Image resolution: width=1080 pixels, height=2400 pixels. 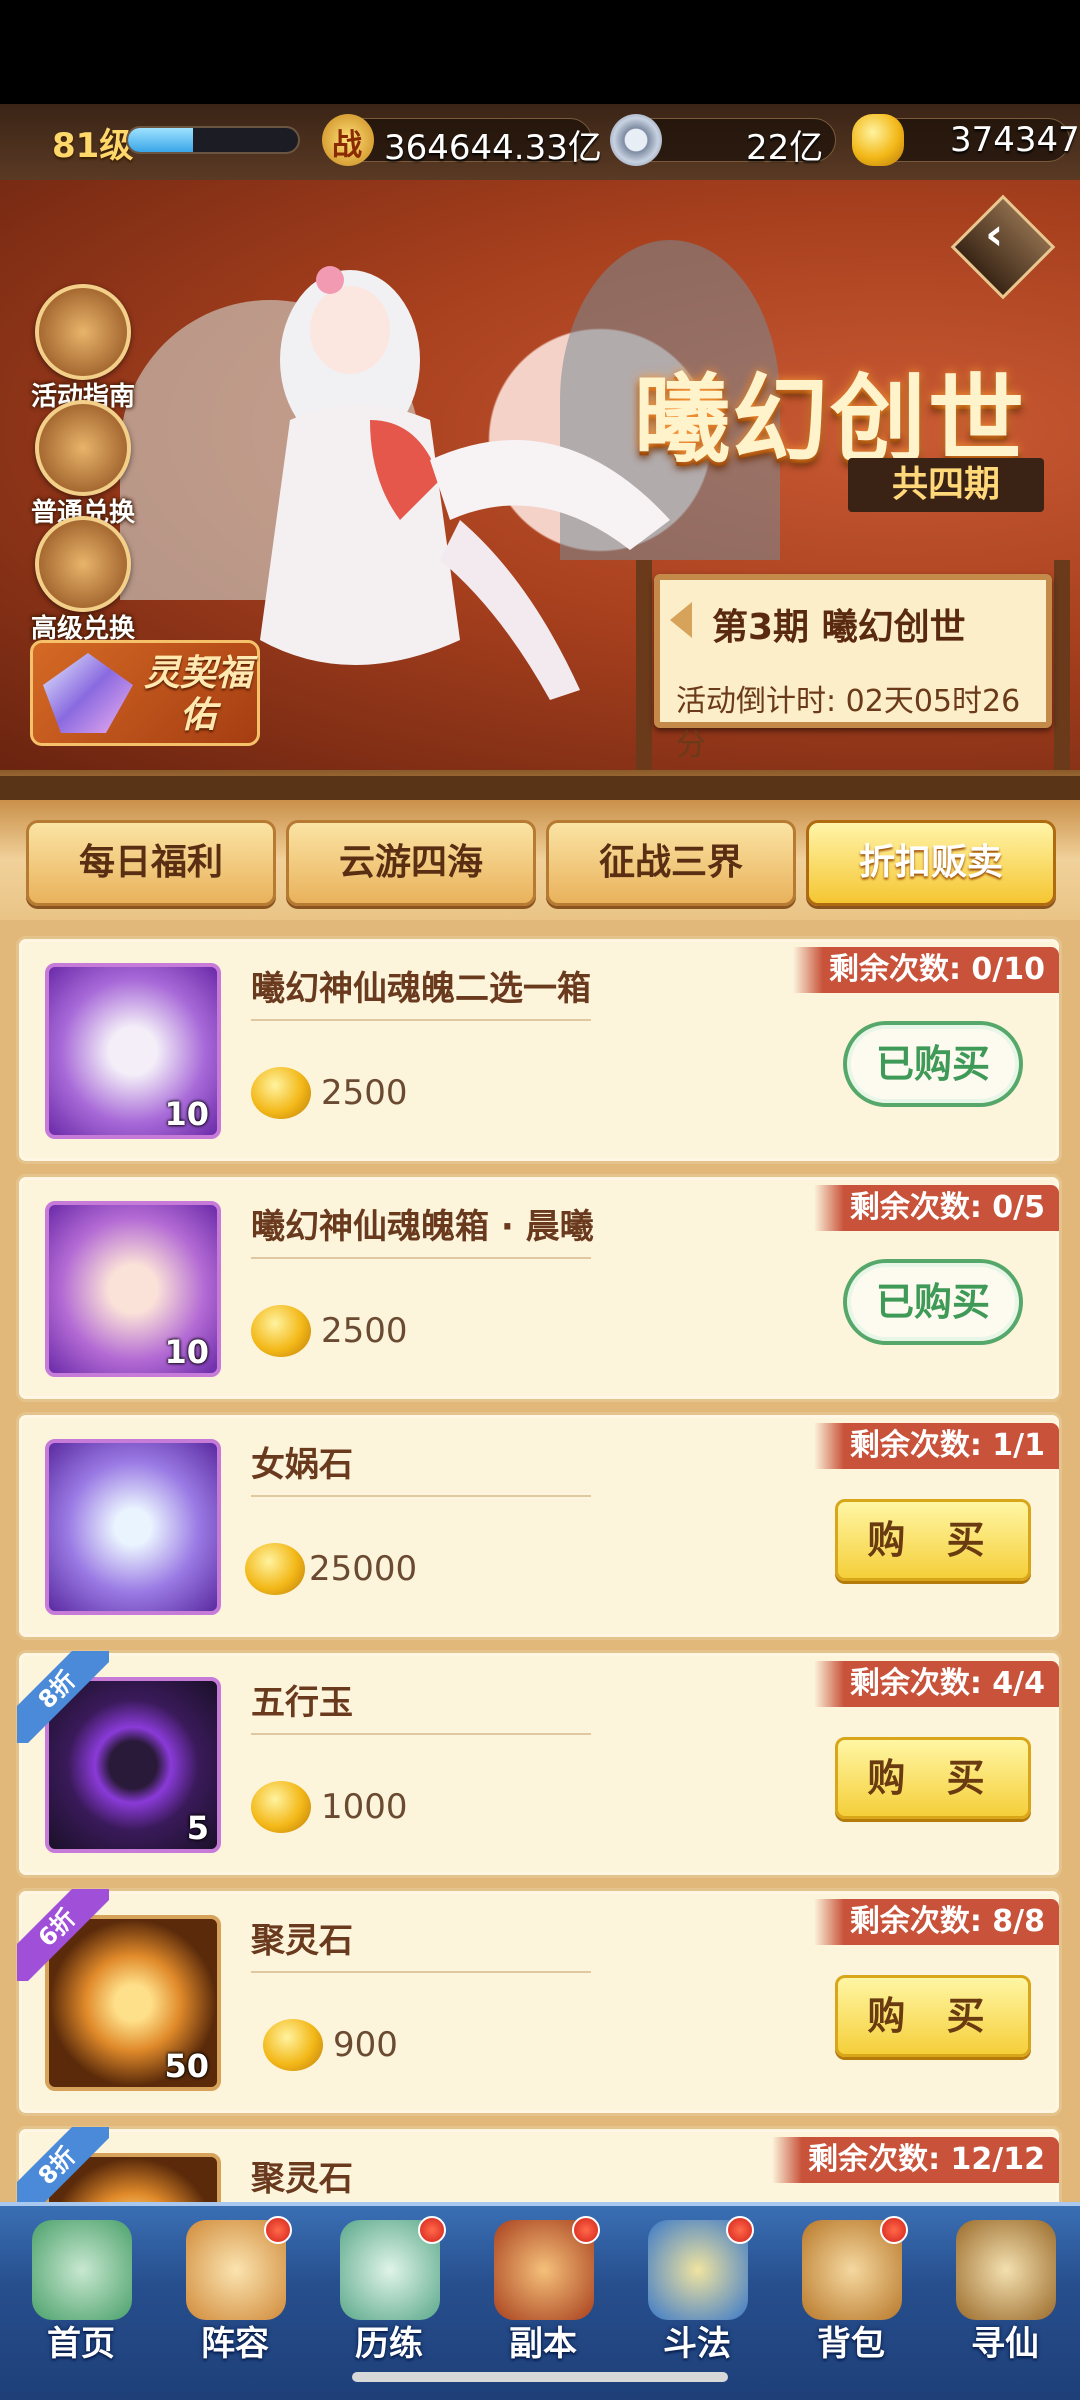 What do you see at coordinates (697, 2286) in the screenshot?
I see `nav-duel: 斗法` at bounding box center [697, 2286].